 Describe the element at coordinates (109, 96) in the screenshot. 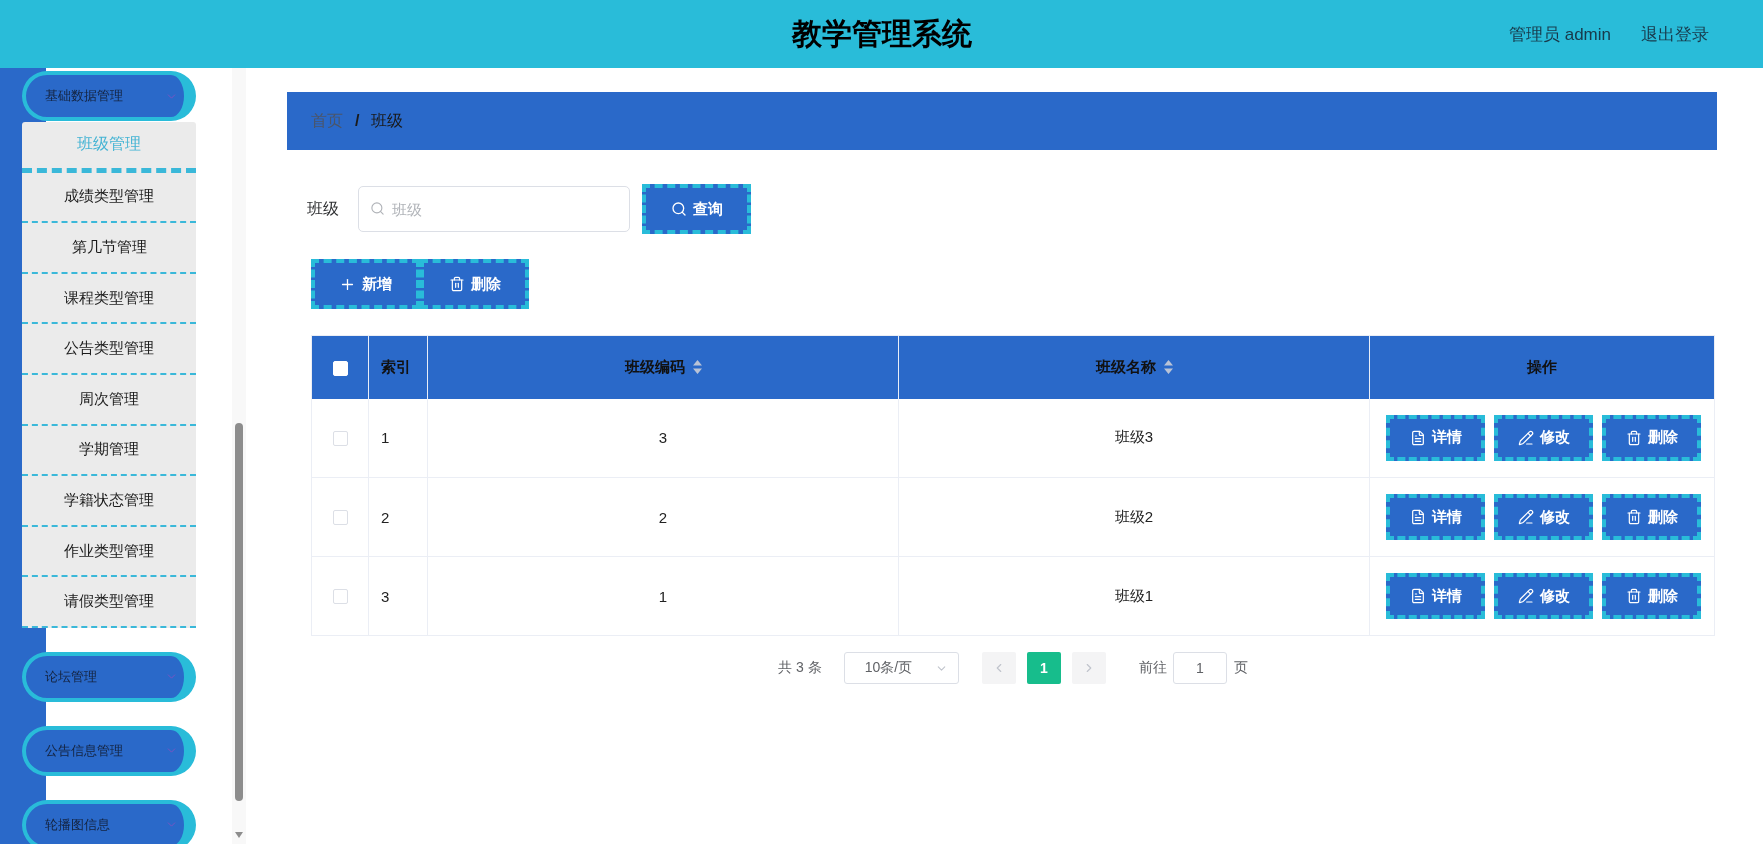

I see `menu-group-button: 基础数据管理` at that location.